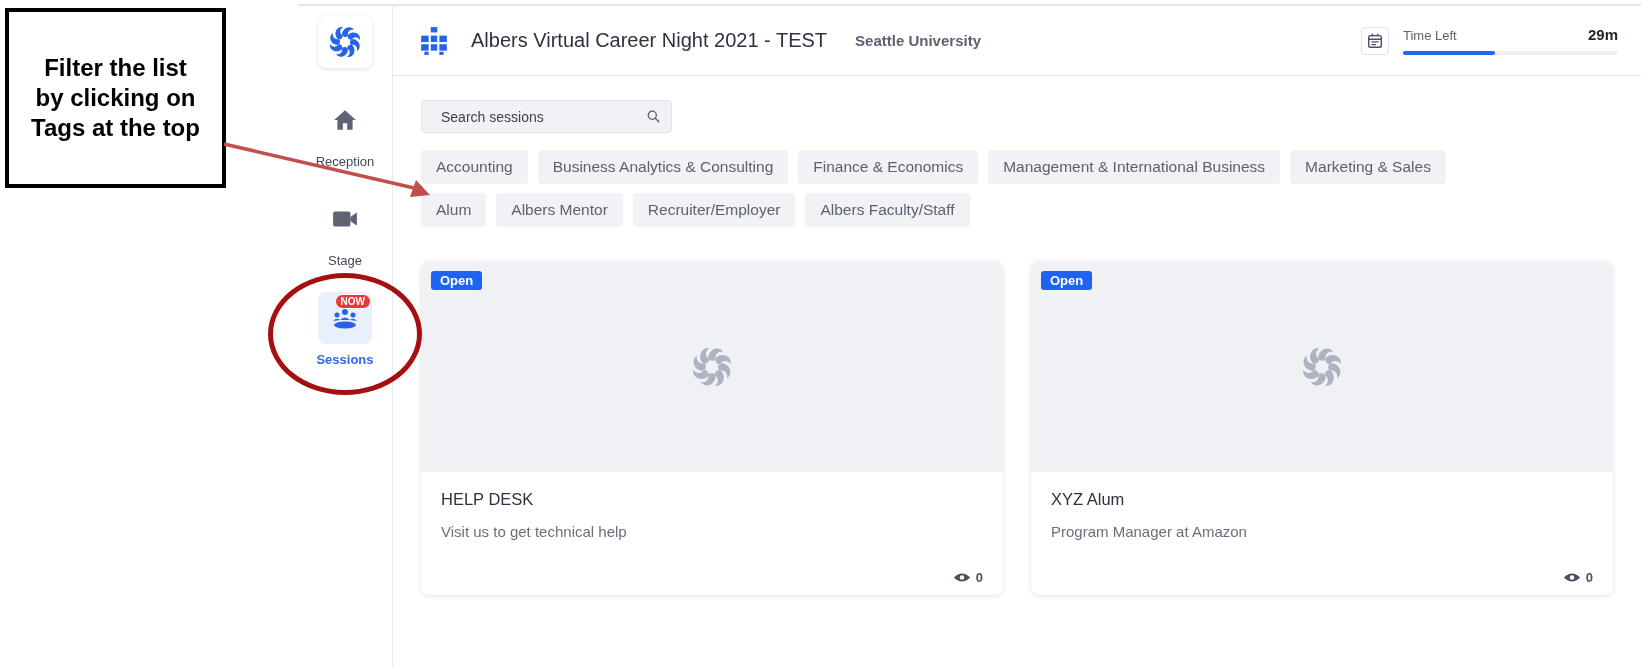 The image size is (1641, 667). Describe the element at coordinates (1368, 167) in the screenshot. I see `tag-chip: Marketing & Sales` at that location.